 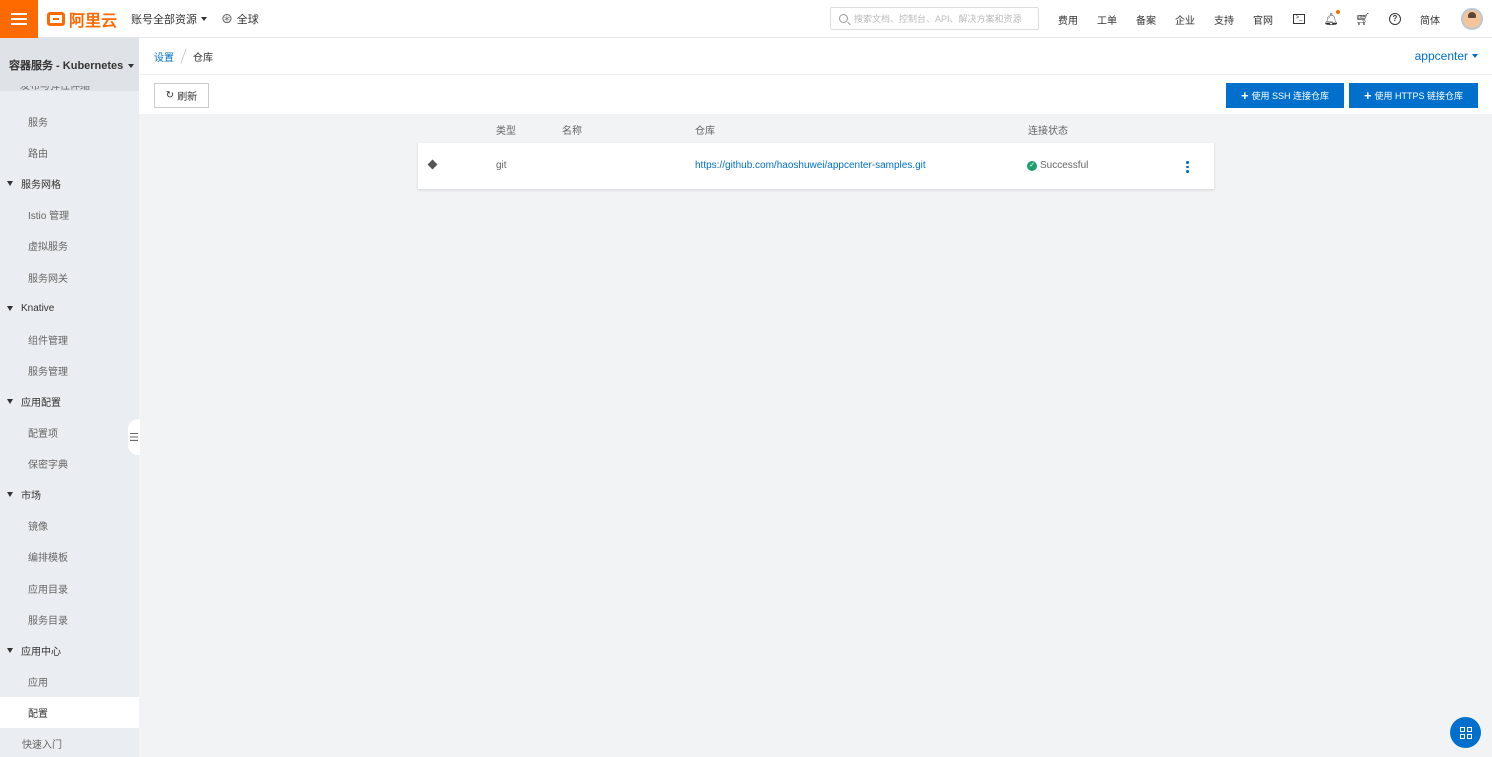 I want to click on nav-link-icp: 备案, so click(x=1146, y=19).